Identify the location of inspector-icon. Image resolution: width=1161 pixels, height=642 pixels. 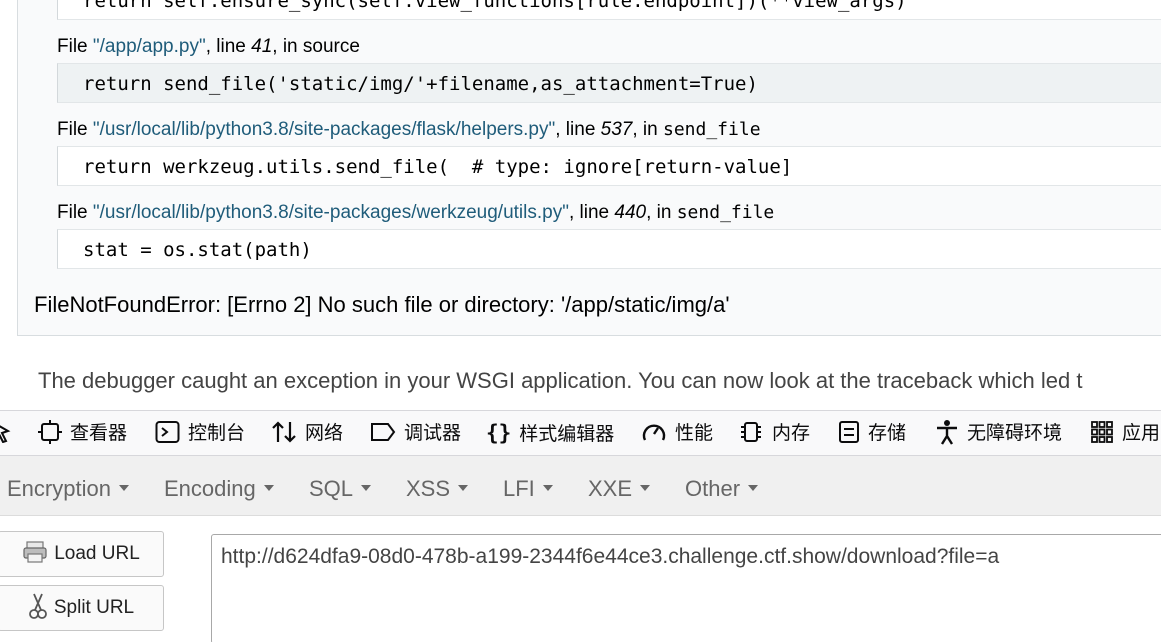
(50, 431).